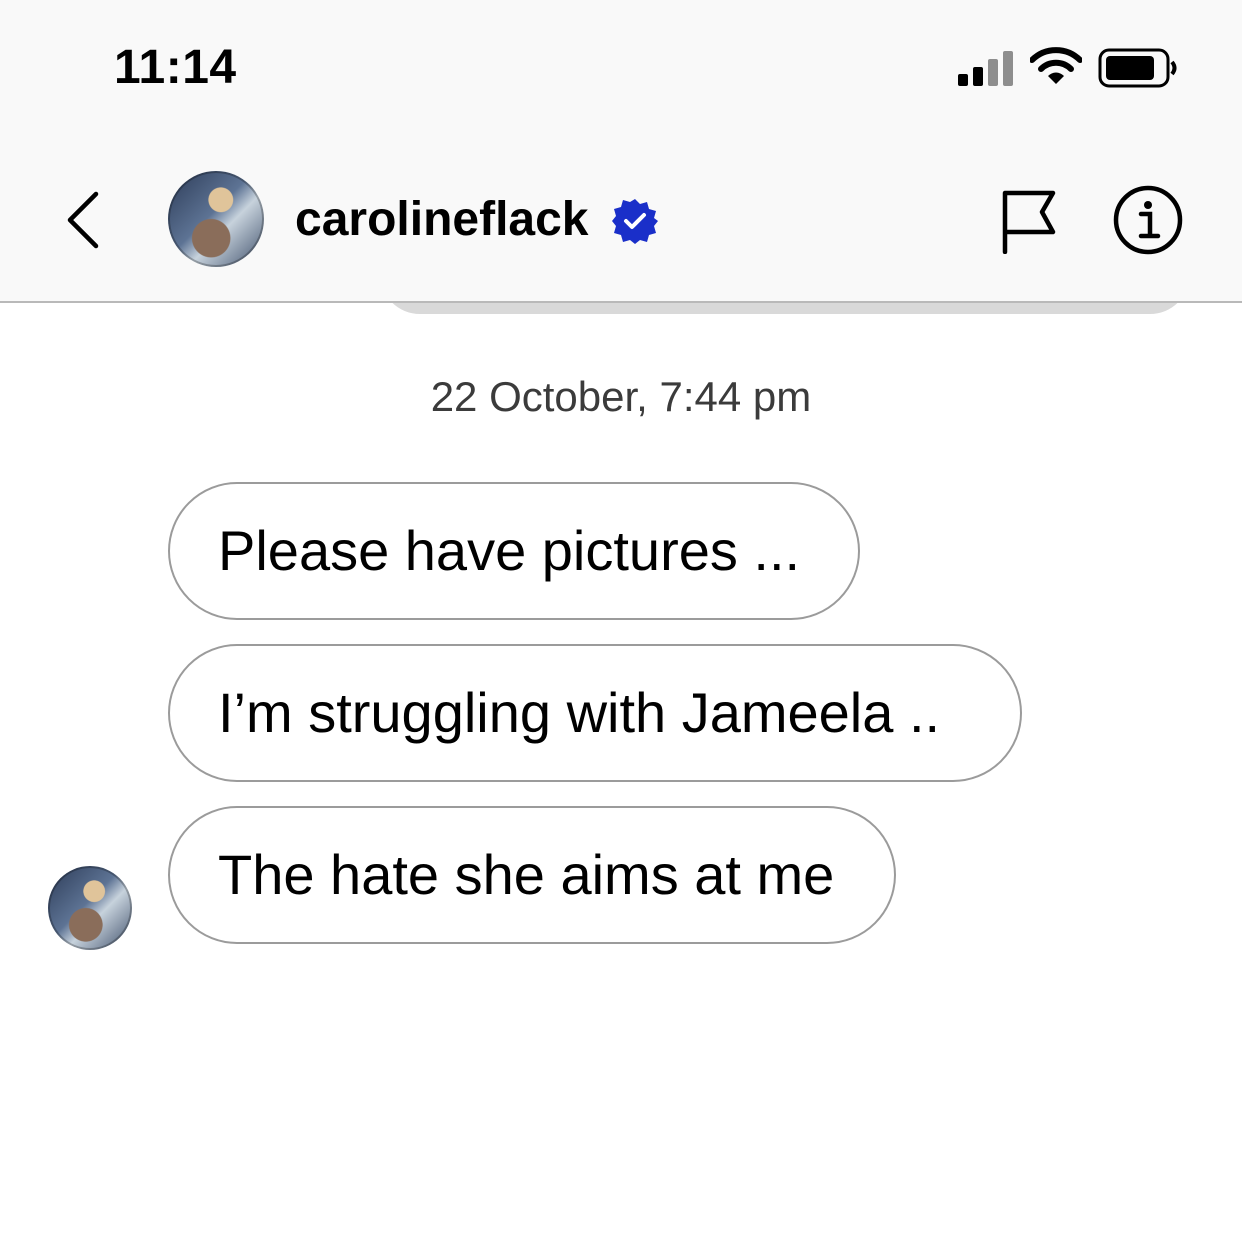 The height and width of the screenshot is (1249, 1242). Describe the element at coordinates (621, 396) in the screenshot. I see `message-timestamp: 22 October, 7:44 pm` at that location.